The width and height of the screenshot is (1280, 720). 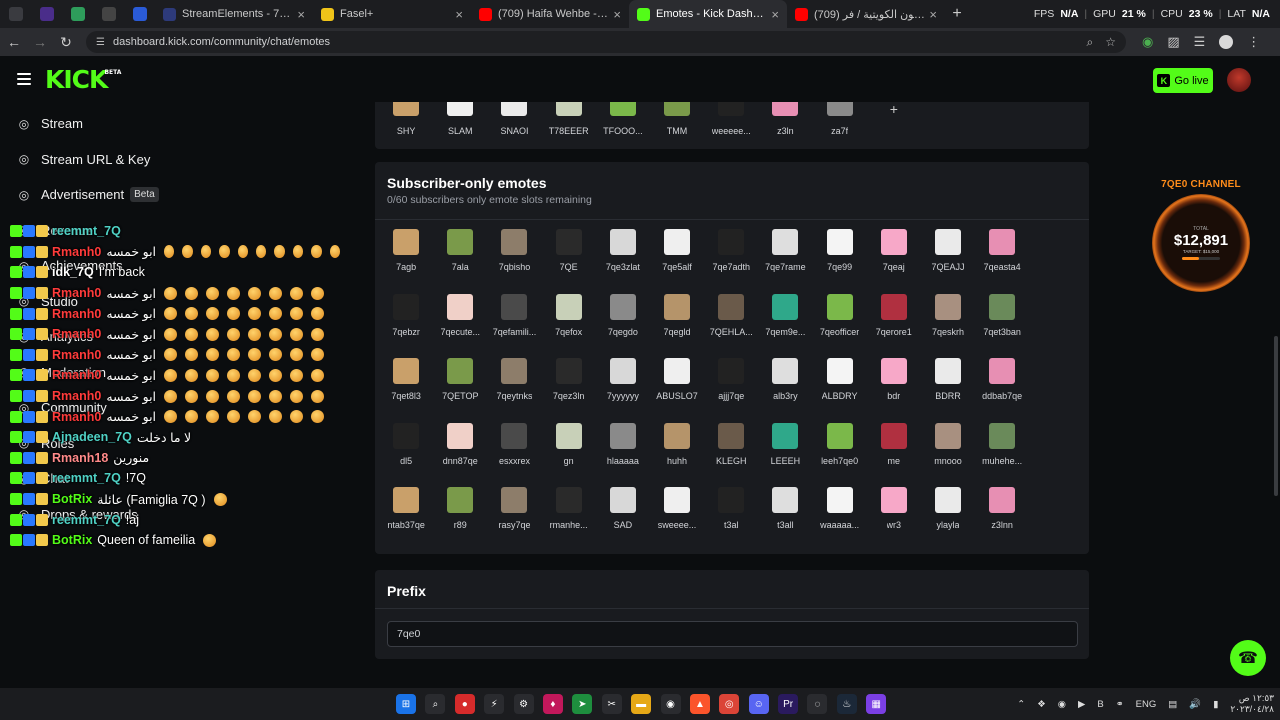 I want to click on emote-item: t3all, so click(x=785, y=519).